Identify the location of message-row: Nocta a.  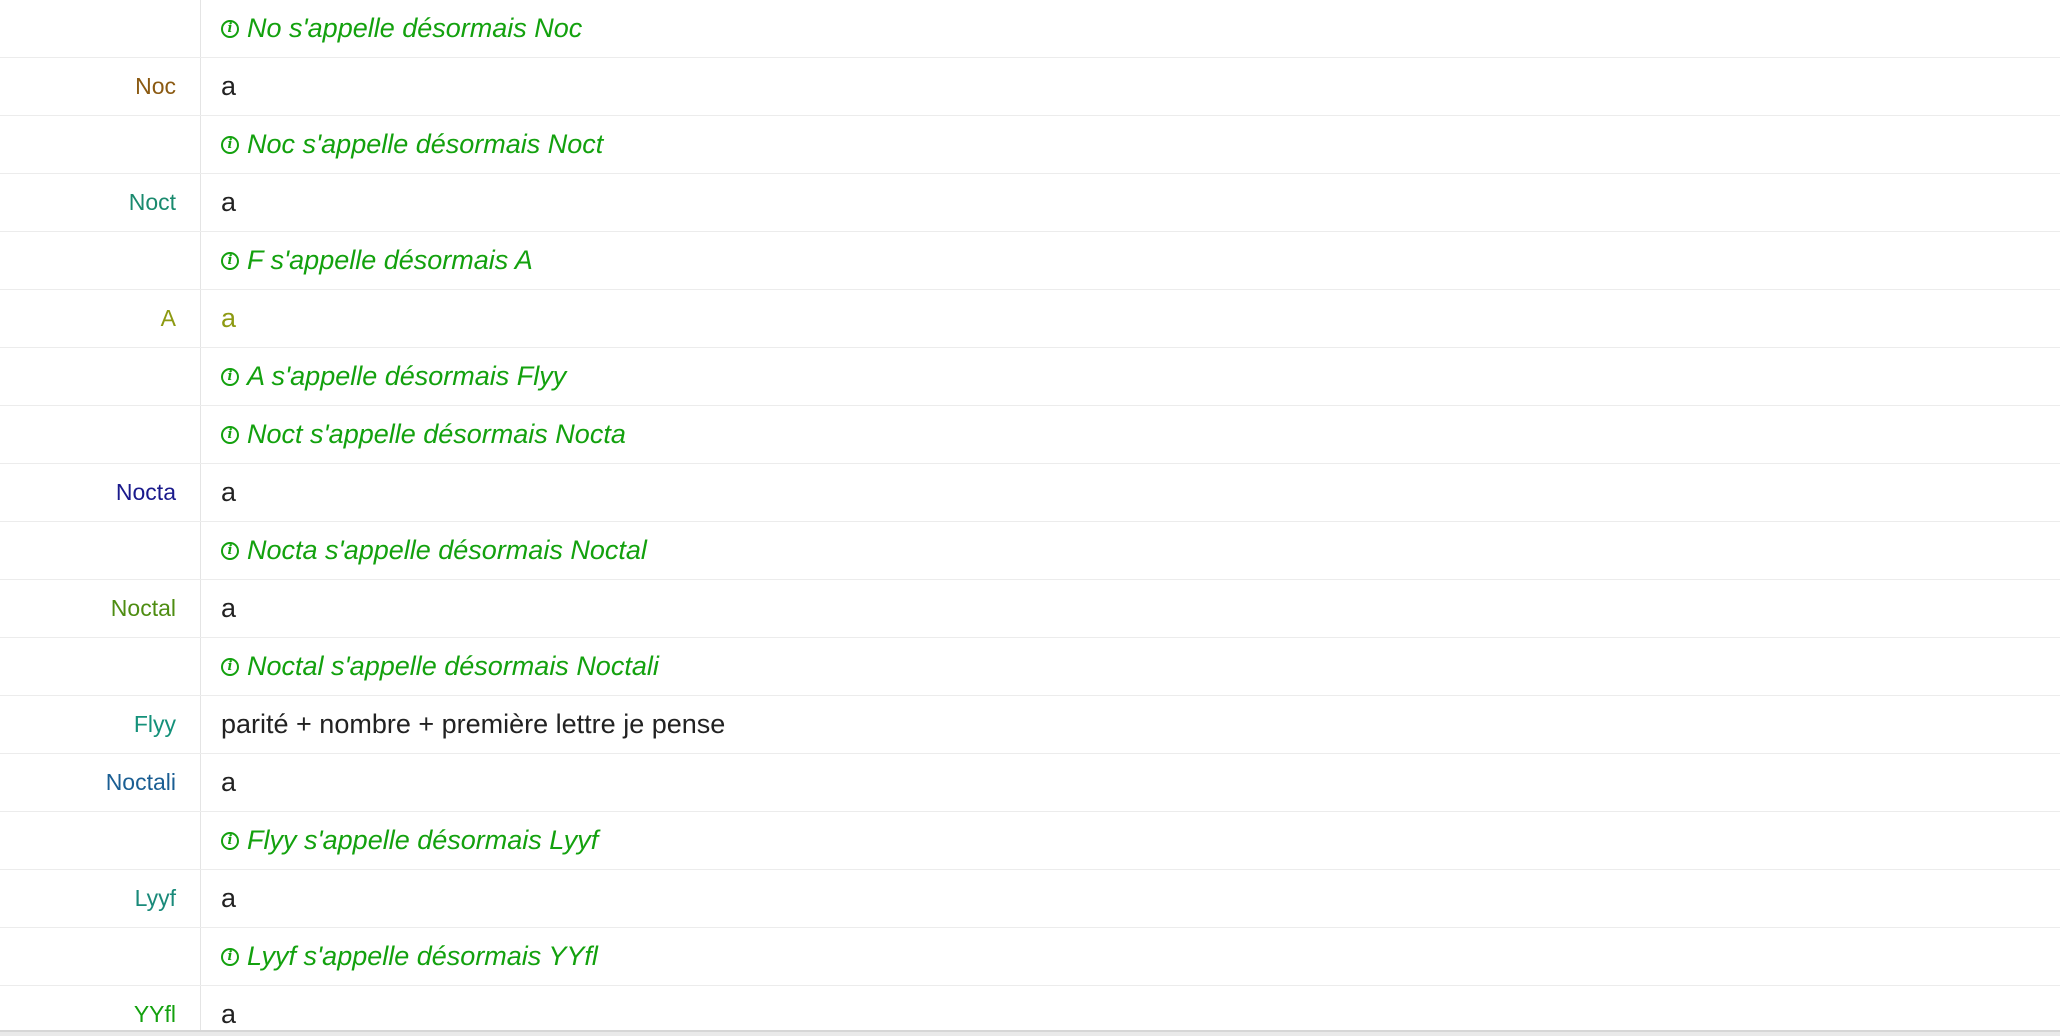
(1030, 493).